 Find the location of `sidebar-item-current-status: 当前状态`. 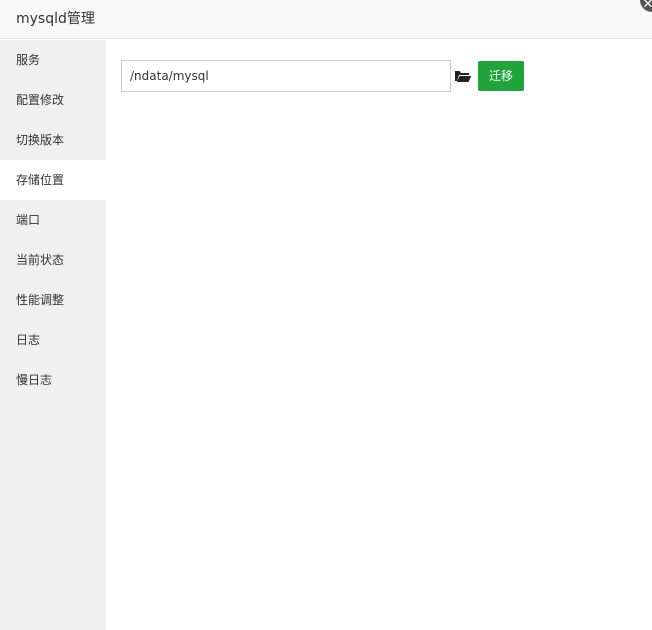

sidebar-item-current-status: 当前状态 is located at coordinates (53, 260).